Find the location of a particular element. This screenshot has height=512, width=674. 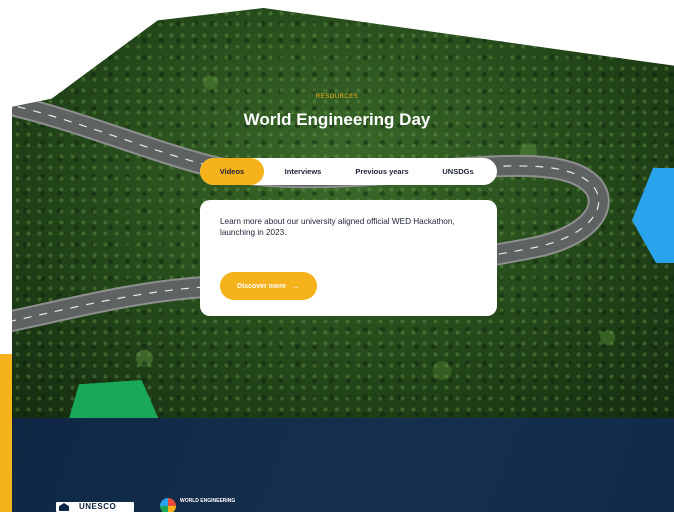

tab-videos: Videos is located at coordinates (232, 171).